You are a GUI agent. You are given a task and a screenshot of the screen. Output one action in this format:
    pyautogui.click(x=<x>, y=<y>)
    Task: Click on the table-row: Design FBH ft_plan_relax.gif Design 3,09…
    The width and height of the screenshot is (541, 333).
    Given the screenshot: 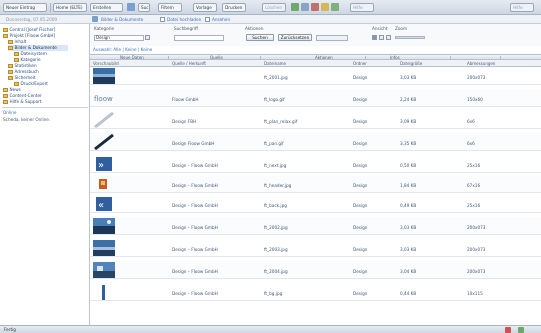 What is the action you would take?
    pyautogui.click(x=315, y=120)
    